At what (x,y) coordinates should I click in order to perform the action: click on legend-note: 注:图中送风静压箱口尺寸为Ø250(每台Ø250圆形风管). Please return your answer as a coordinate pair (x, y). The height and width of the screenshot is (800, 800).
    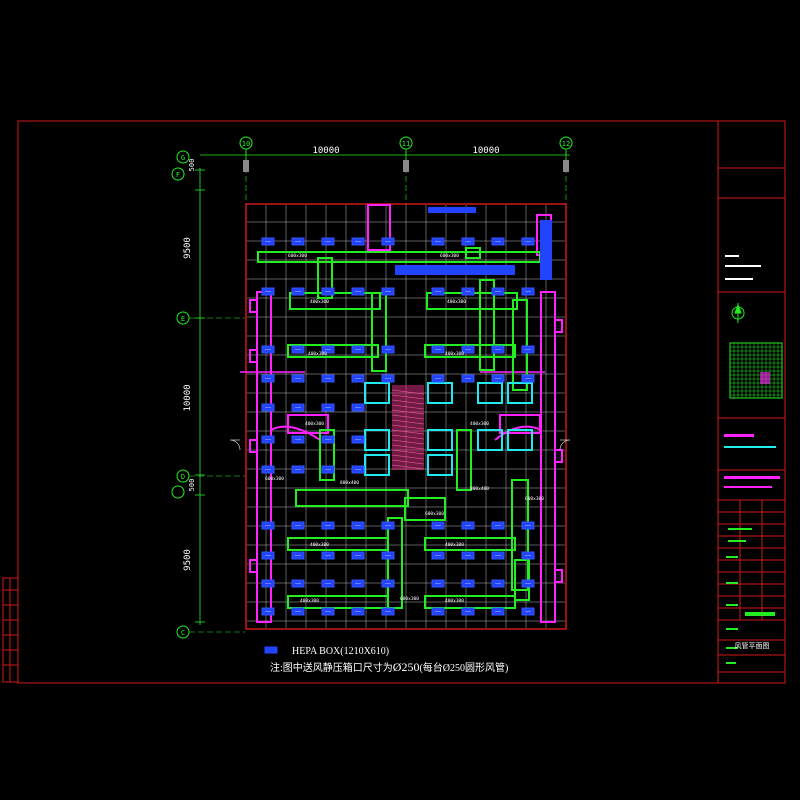
    Looking at the image, I should click on (389, 667).